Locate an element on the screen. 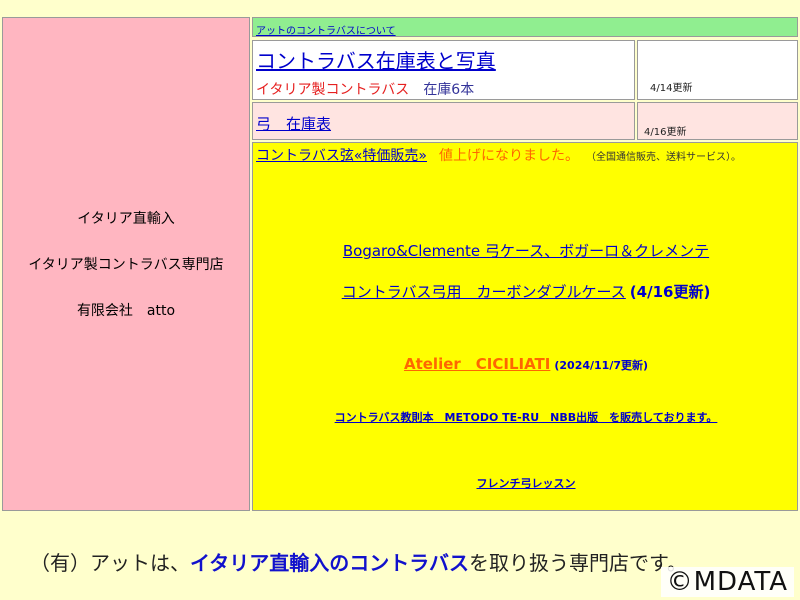  carbon-row: コントラバス弓用 カーボンダブルケース (4/16更新) is located at coordinates (526, 291).